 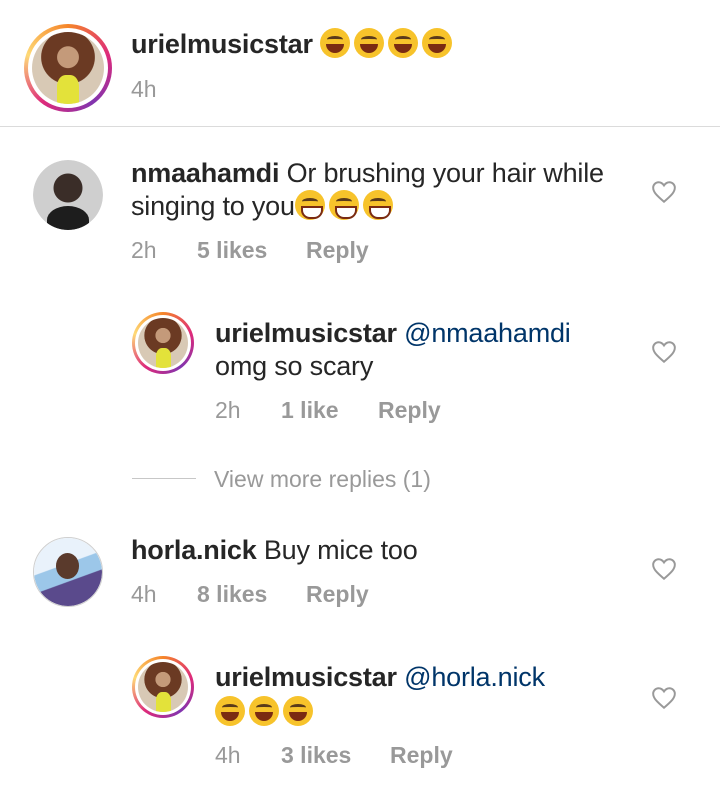 What do you see at coordinates (144, 89) in the screenshot?
I see `caption-time: 4h` at bounding box center [144, 89].